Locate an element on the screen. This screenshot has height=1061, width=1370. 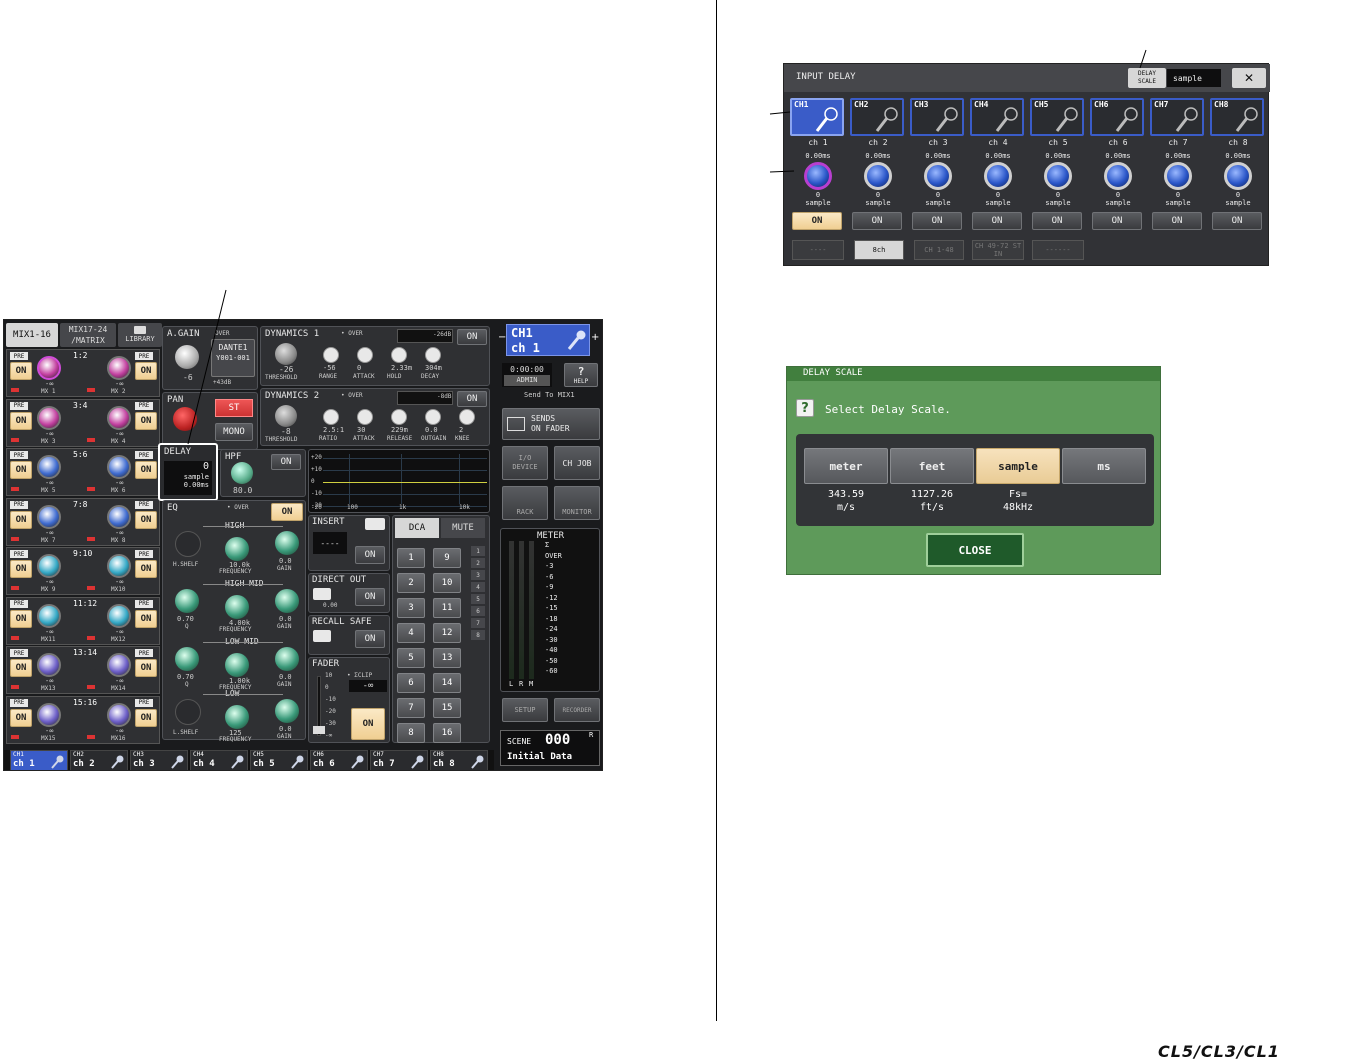
scale-option-meter: meter is located at coordinates (846, 466).